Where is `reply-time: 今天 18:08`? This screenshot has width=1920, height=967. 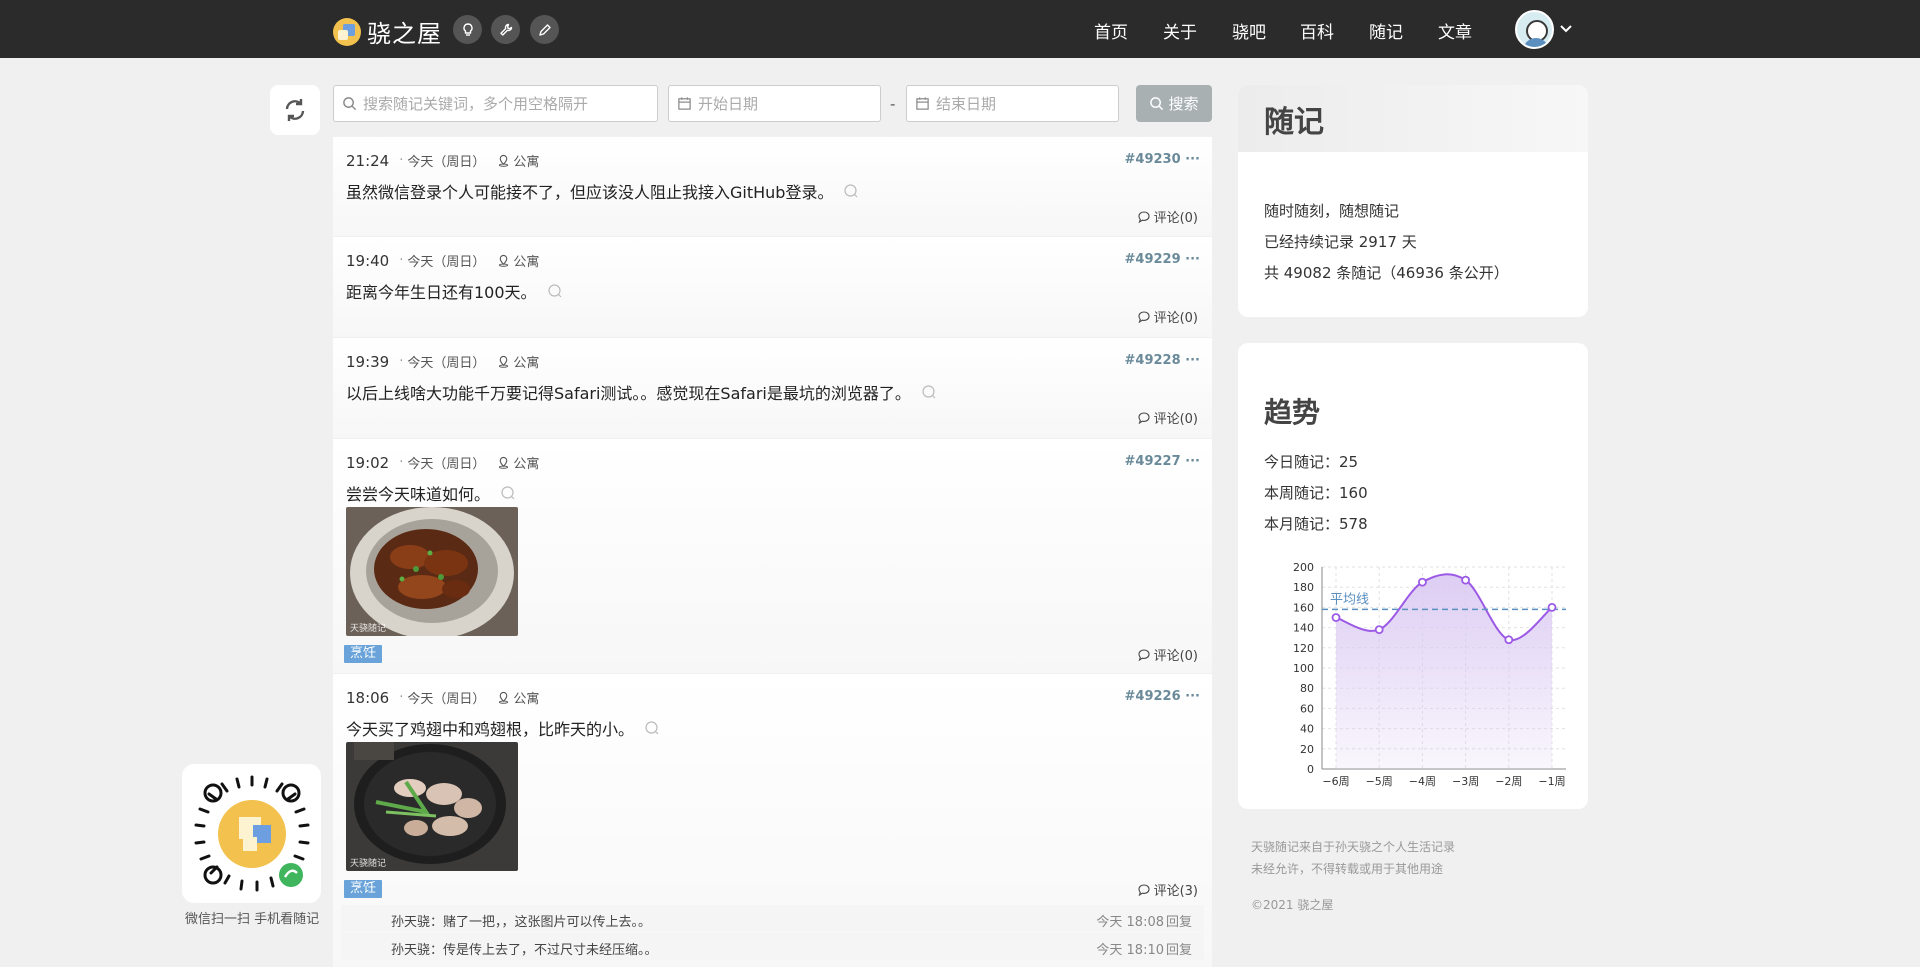
reply-time: 今天 18:08 is located at coordinates (1130, 922).